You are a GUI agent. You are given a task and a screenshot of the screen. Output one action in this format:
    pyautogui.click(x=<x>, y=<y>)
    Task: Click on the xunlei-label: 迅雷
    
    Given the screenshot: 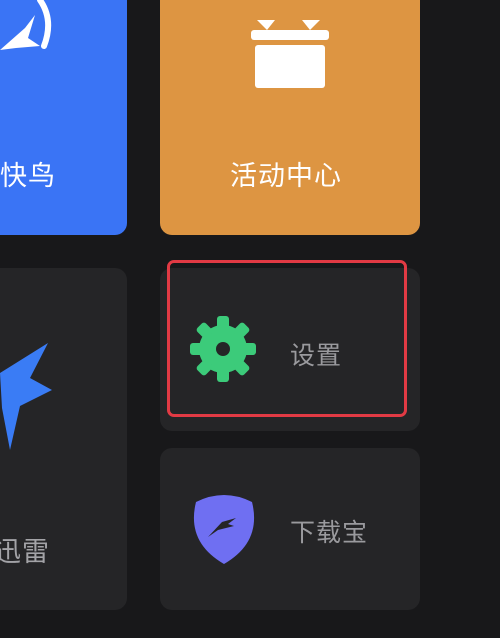 What is the action you would take?
    pyautogui.click(x=25, y=552)
    